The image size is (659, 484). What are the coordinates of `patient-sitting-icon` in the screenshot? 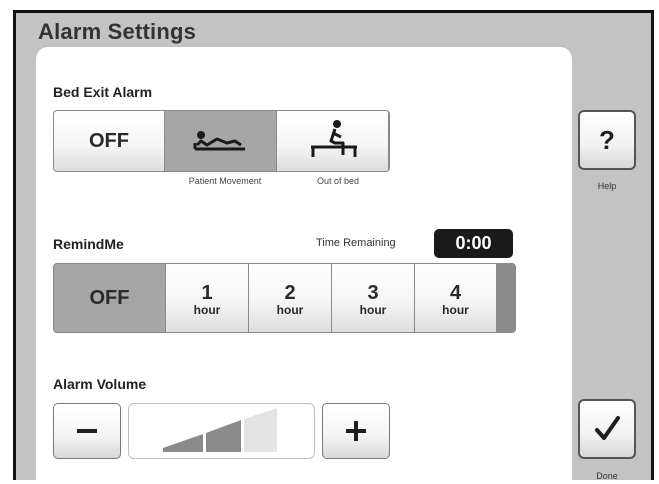 It's located at (333, 138).